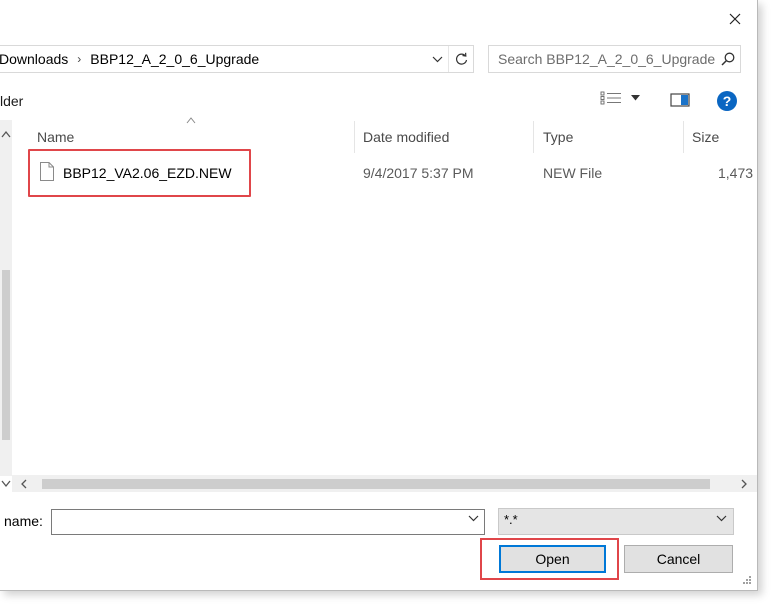 Image resolution: width=771 pixels, height=606 pixels. I want to click on scroll-down-arrow-icon, so click(6, 484).